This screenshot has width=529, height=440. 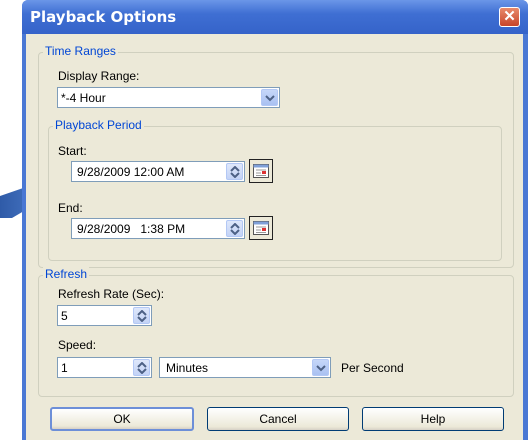 What do you see at coordinates (104, 315) in the screenshot?
I see `refresh-rate-stepper: 5` at bounding box center [104, 315].